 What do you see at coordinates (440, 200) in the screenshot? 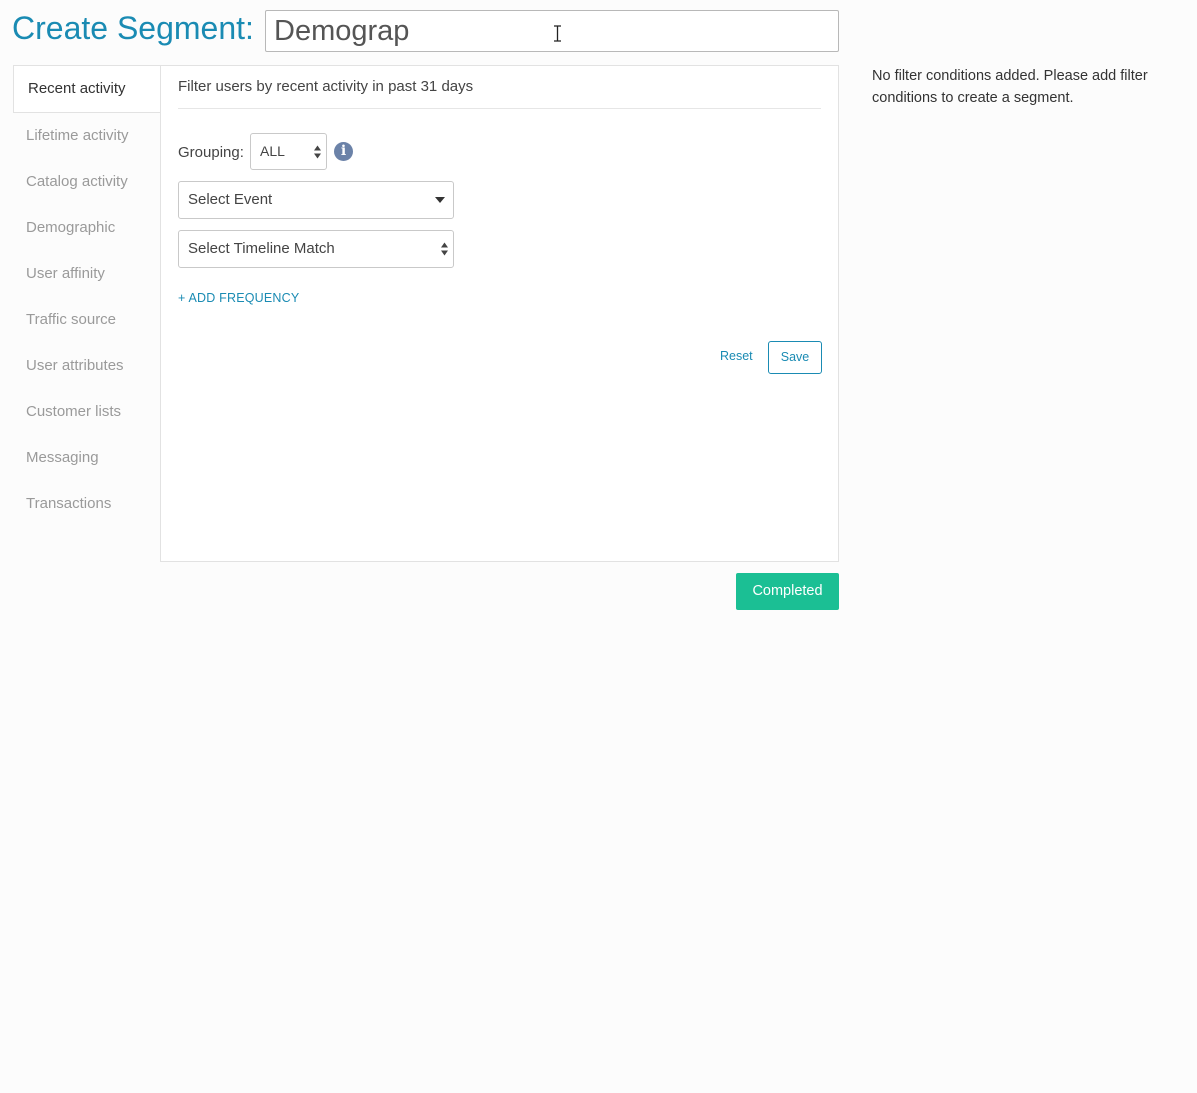
I see `caret-down-icon` at bounding box center [440, 200].